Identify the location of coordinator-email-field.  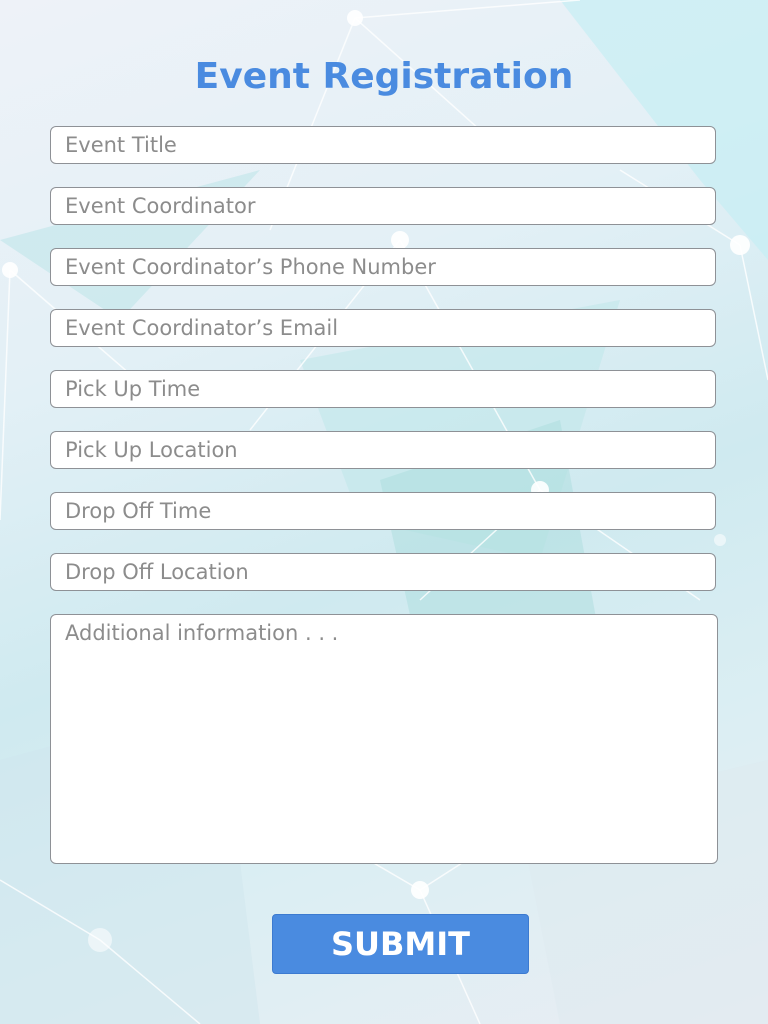
(383, 328).